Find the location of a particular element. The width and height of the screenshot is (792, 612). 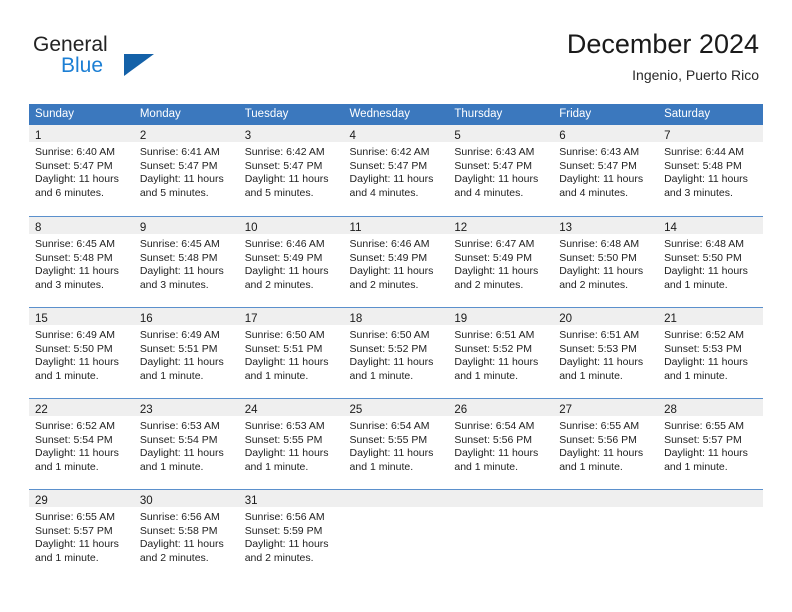

weekday-header-monday: Monday is located at coordinates (186, 114).